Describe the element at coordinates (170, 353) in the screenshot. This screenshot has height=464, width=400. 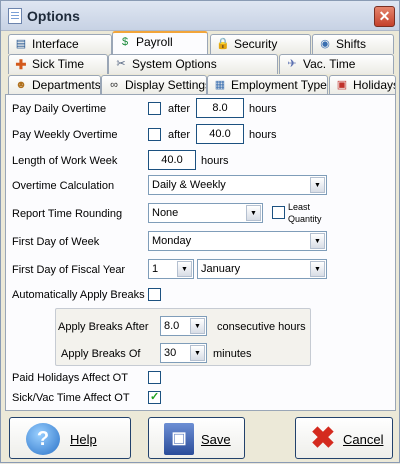
I see `apply-breaks-of-value: 30` at that location.